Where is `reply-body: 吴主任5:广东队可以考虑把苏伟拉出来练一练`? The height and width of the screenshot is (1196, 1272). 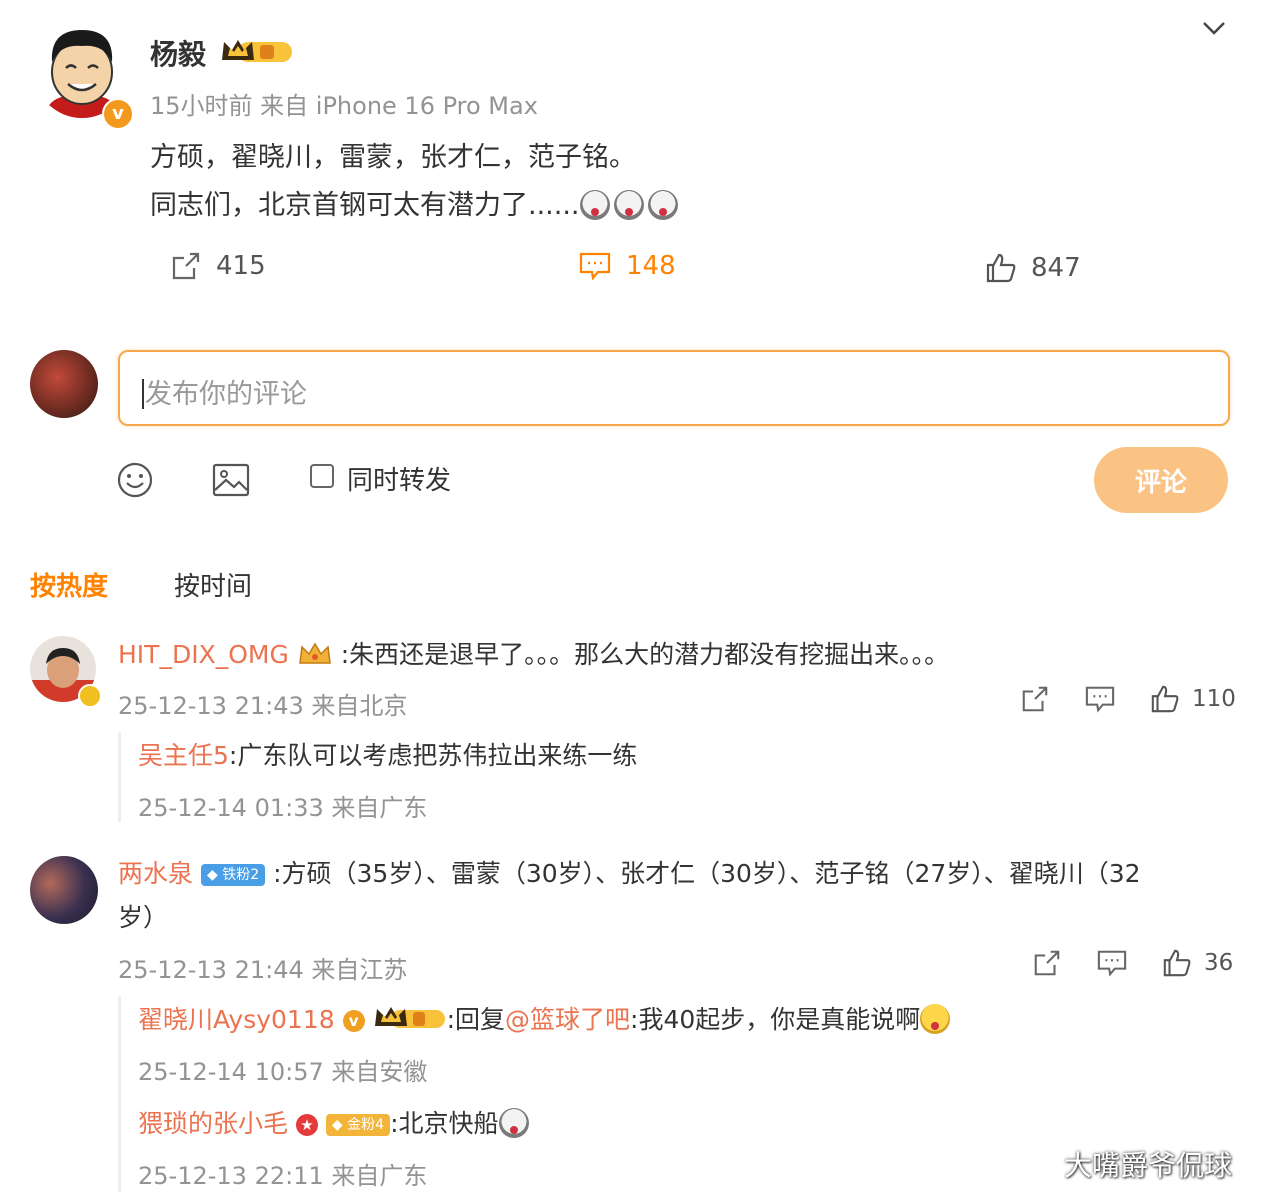
reply-body: 吴主任5:广东队可以考虑把苏伟拉出来练一练 is located at coordinates (387, 756).